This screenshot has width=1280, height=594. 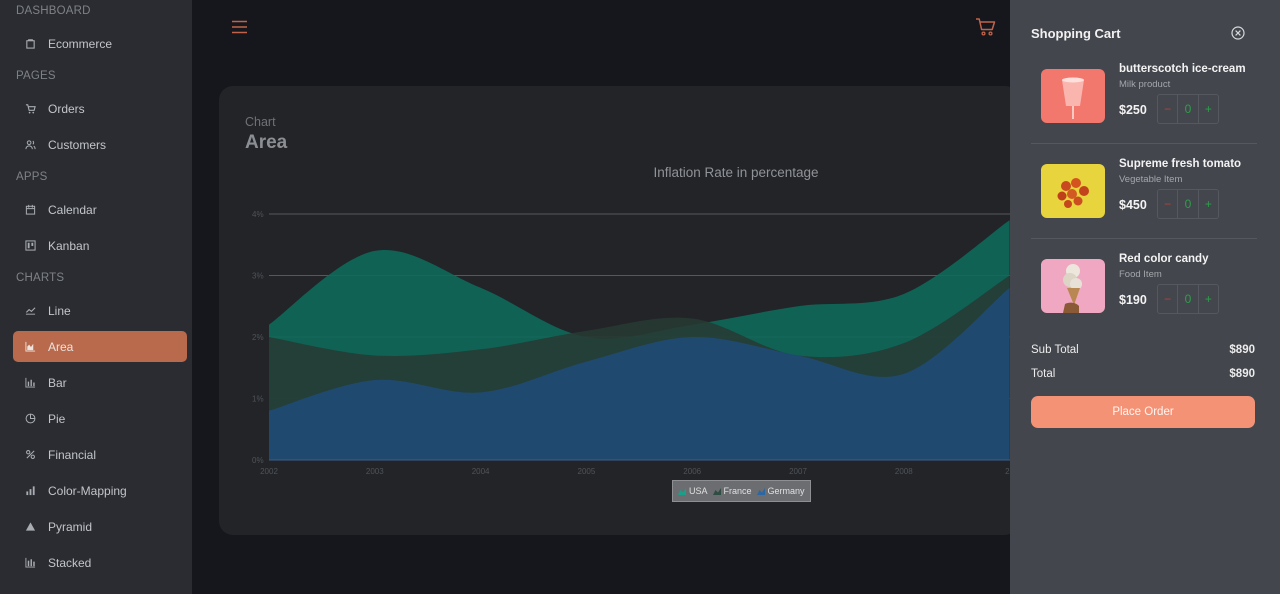 I want to click on tomato-image, so click(x=1073, y=191).